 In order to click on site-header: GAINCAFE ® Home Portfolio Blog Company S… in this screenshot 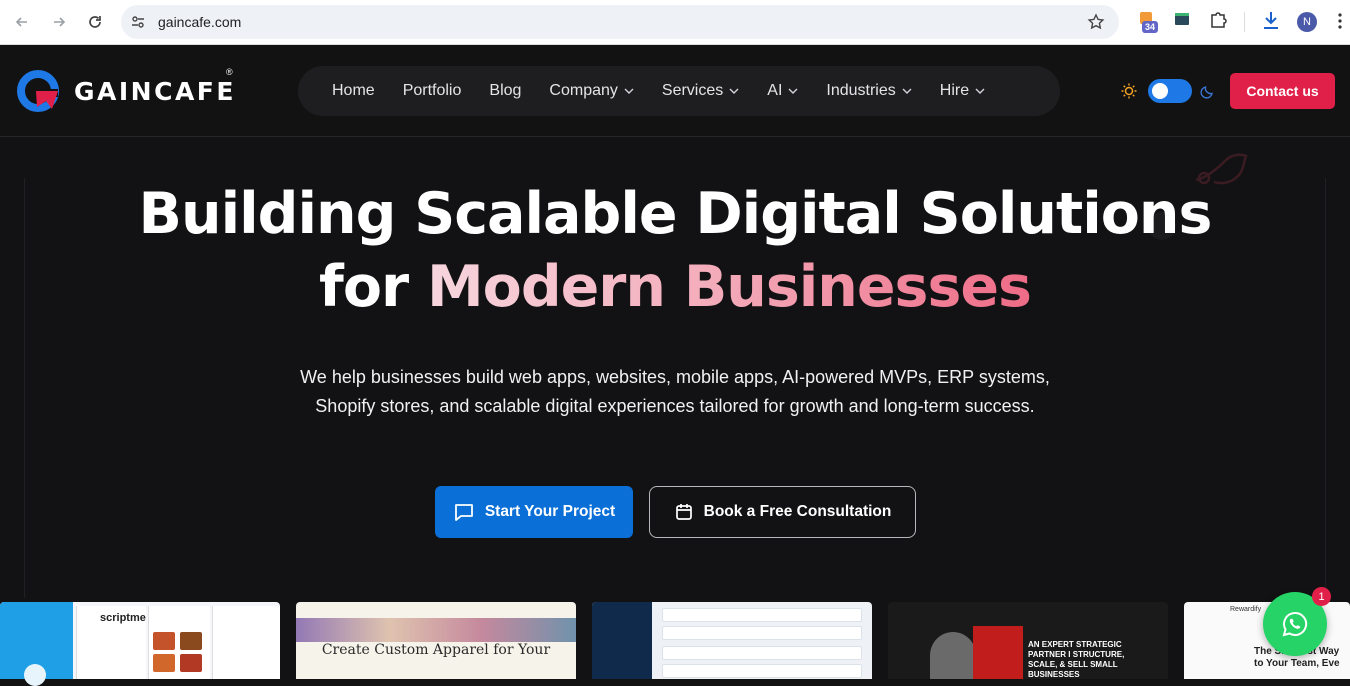, I will do `click(675, 91)`.